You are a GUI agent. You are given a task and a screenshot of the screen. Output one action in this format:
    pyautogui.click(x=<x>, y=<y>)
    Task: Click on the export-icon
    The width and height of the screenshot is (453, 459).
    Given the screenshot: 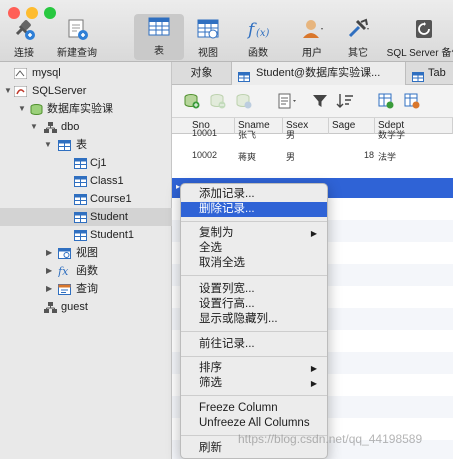 What is the action you would take?
    pyautogui.click(x=412, y=101)
    